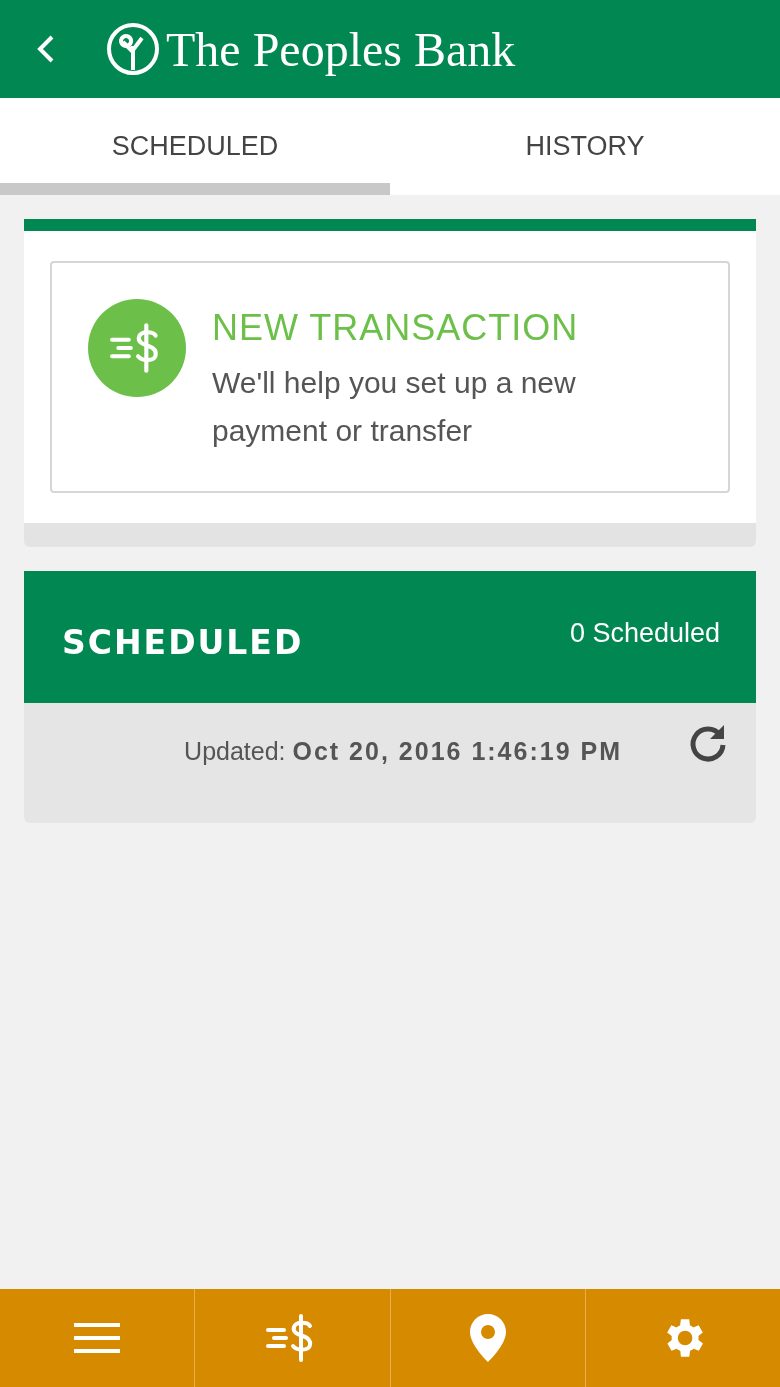  I want to click on new-transaction-button: NEW TRANSACTION We'll help you set up a new payment or transfer, so click(390, 377).